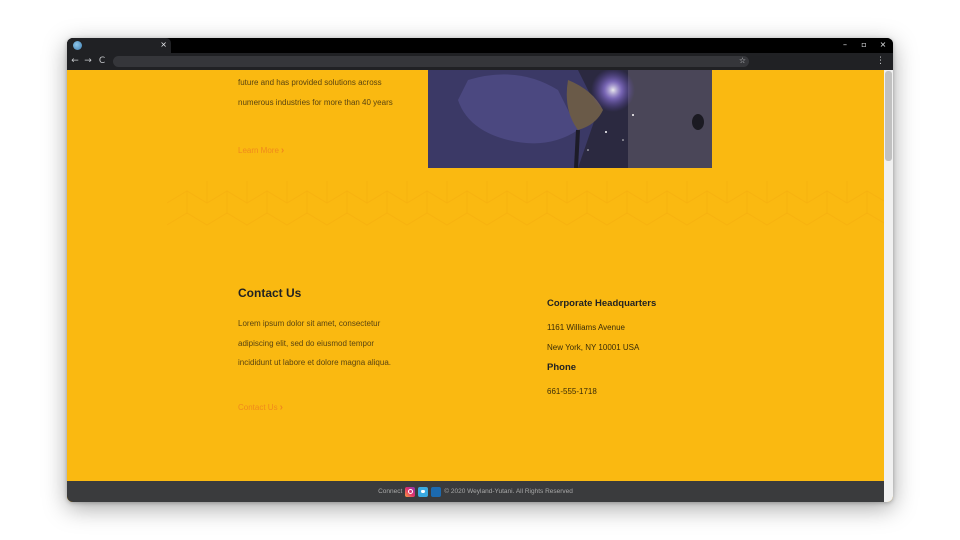  I want to click on close-window-button: ×, so click(883, 45).